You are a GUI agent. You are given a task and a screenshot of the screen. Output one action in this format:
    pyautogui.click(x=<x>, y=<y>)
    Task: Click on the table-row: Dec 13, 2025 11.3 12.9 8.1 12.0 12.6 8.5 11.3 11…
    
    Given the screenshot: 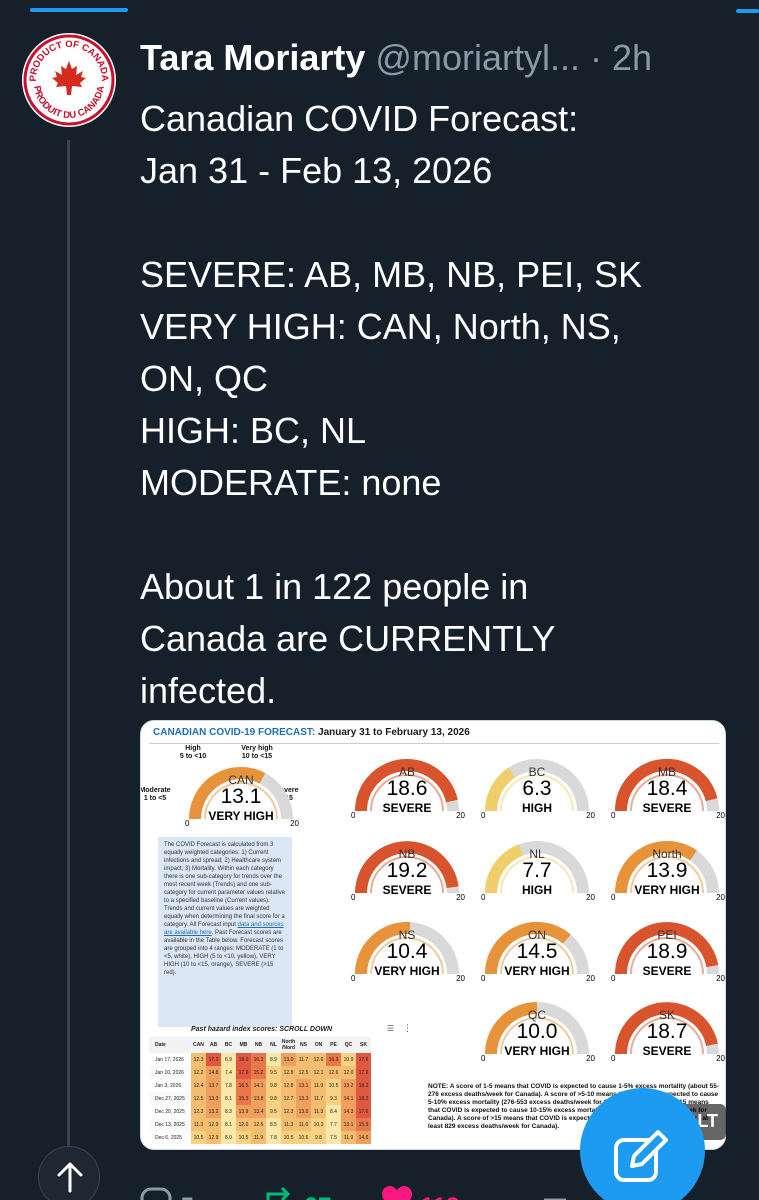 What is the action you would take?
    pyautogui.click(x=260, y=1124)
    